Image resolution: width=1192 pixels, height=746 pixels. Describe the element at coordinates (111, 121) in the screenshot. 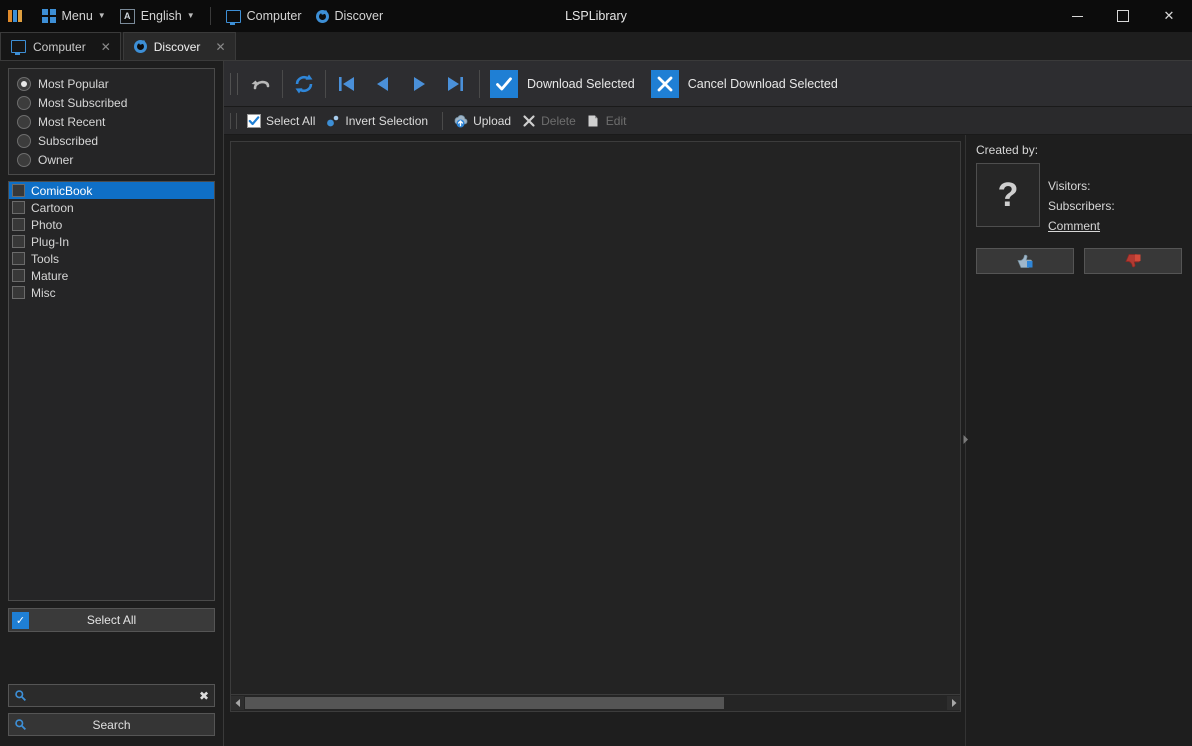

I see `sort-option-most-recent: Most Recent` at that location.